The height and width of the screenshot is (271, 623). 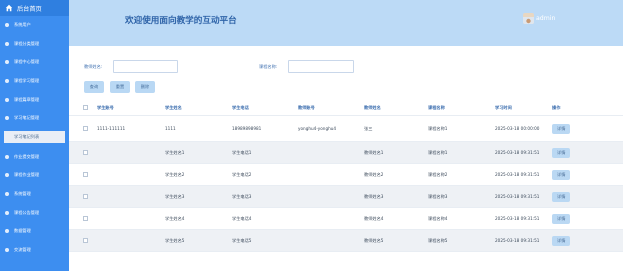 What do you see at coordinates (175, 218) in the screenshot?
I see `table-cell: 学生姓名4` at bounding box center [175, 218].